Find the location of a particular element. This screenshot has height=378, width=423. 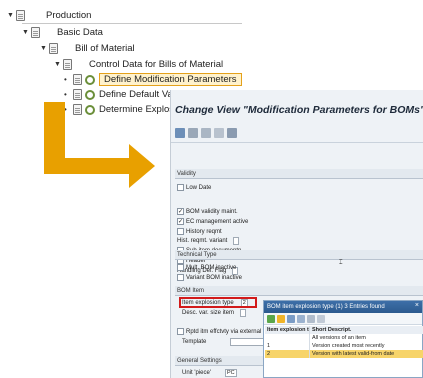

field-label: Low Date is located at coordinates (199, 187).